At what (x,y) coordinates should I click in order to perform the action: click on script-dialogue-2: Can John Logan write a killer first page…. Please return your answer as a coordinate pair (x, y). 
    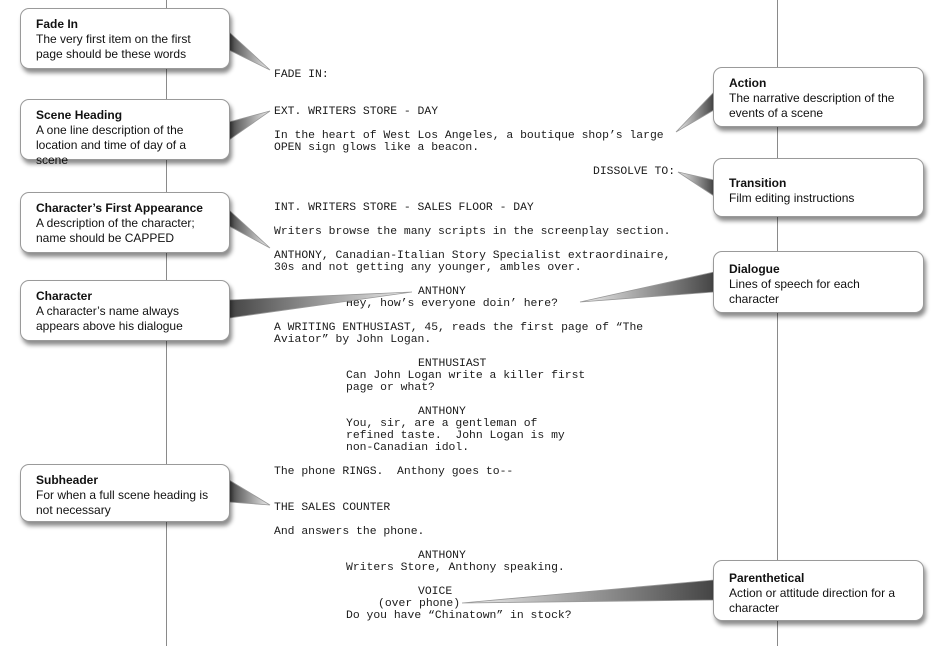
    Looking at the image, I should click on (466, 382).